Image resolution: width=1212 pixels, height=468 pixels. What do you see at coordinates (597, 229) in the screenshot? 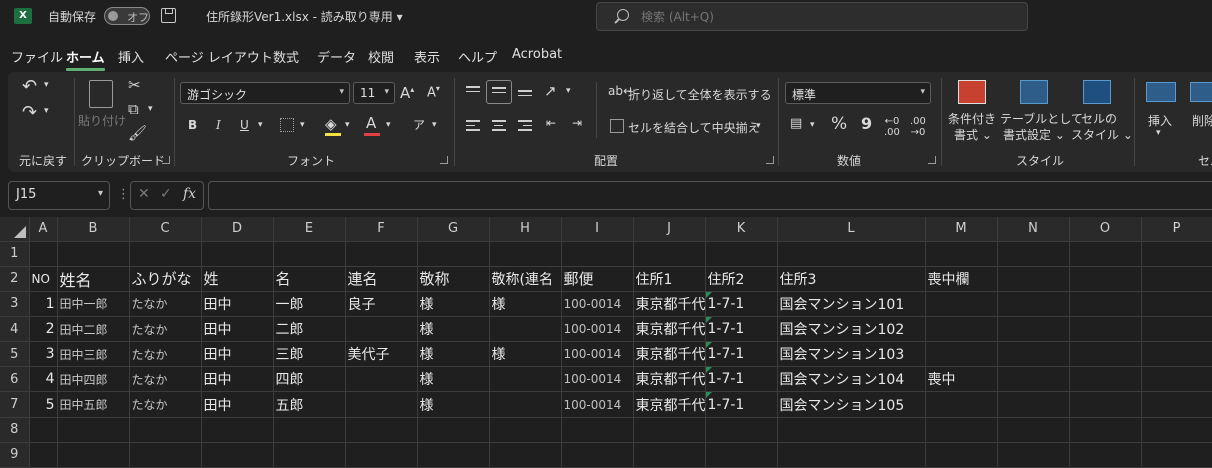
I see `column-header: I` at bounding box center [597, 229].